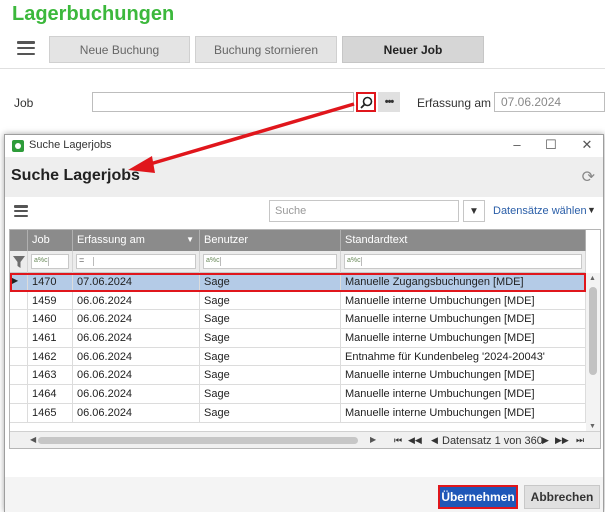 This screenshot has height=512, width=605. What do you see at coordinates (517, 144) in the screenshot?
I see `minimize-icon: –` at bounding box center [517, 144].